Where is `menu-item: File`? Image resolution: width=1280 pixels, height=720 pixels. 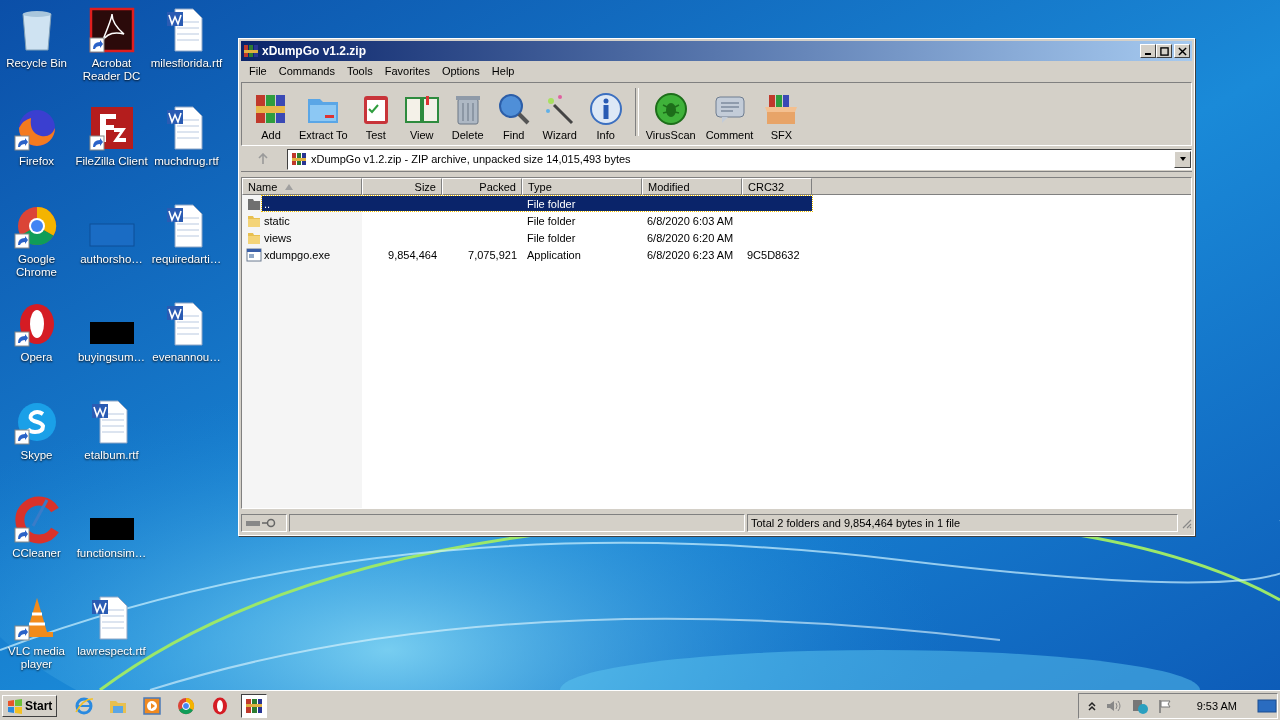 menu-item: File is located at coordinates (258, 71).